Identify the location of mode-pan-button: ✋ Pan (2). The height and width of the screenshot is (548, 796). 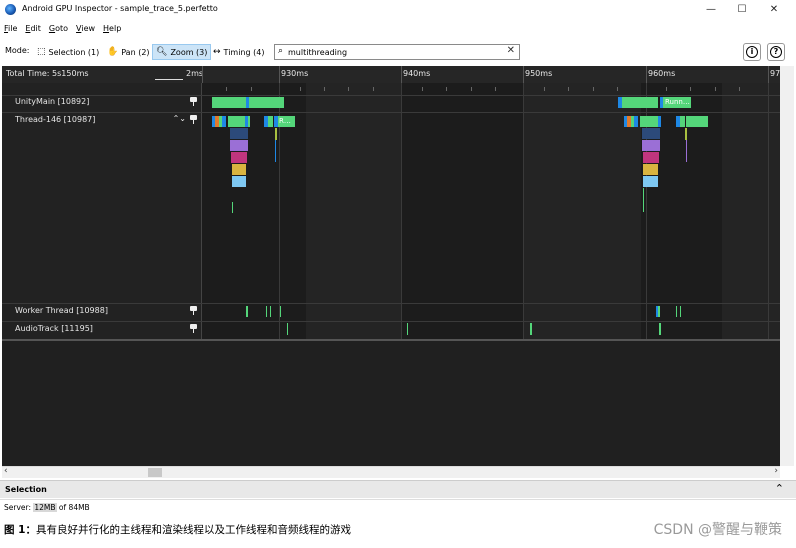
(128, 52).